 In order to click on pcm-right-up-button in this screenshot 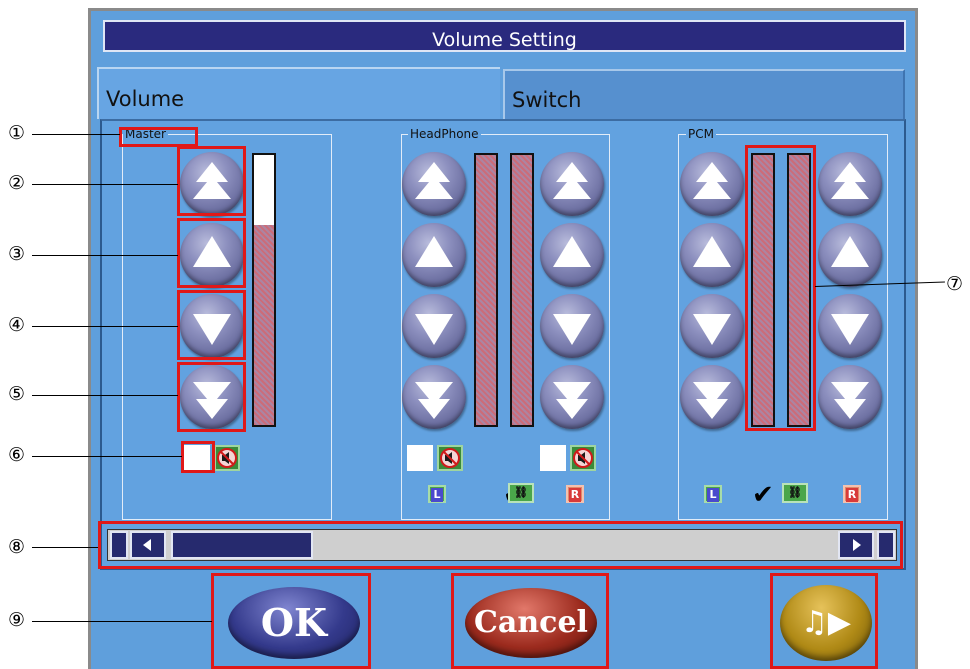, I will do `click(850, 255)`.